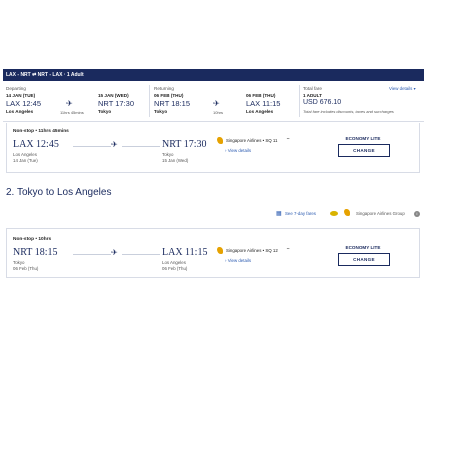  What do you see at coordinates (380, 213) in the screenshot?
I see `airline-group-label: Singapore Airlines Group` at bounding box center [380, 213].